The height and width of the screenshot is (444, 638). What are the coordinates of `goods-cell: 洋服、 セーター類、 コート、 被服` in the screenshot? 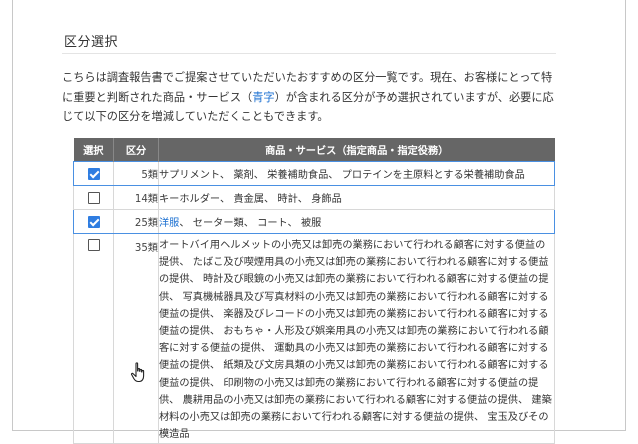 It's located at (356, 221).